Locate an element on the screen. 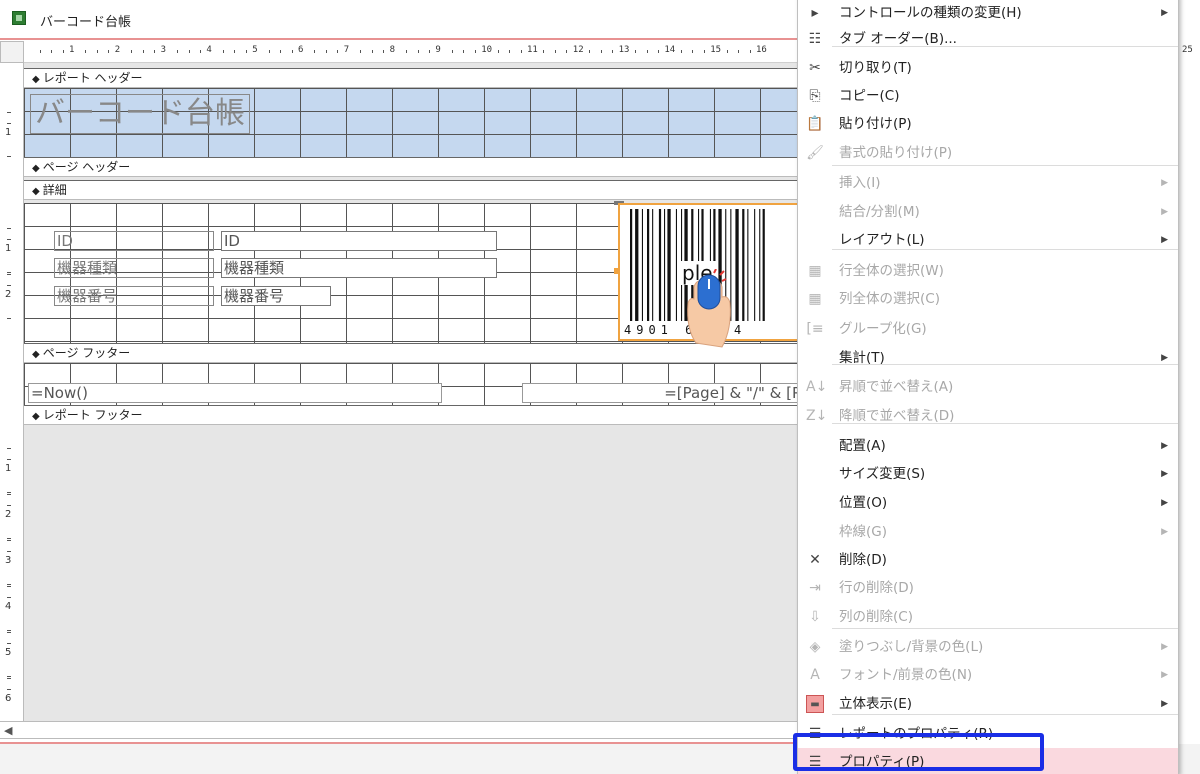 The image size is (1200, 774). menu-item-group: [≡ グループ化(G) is located at coordinates (988, 329).